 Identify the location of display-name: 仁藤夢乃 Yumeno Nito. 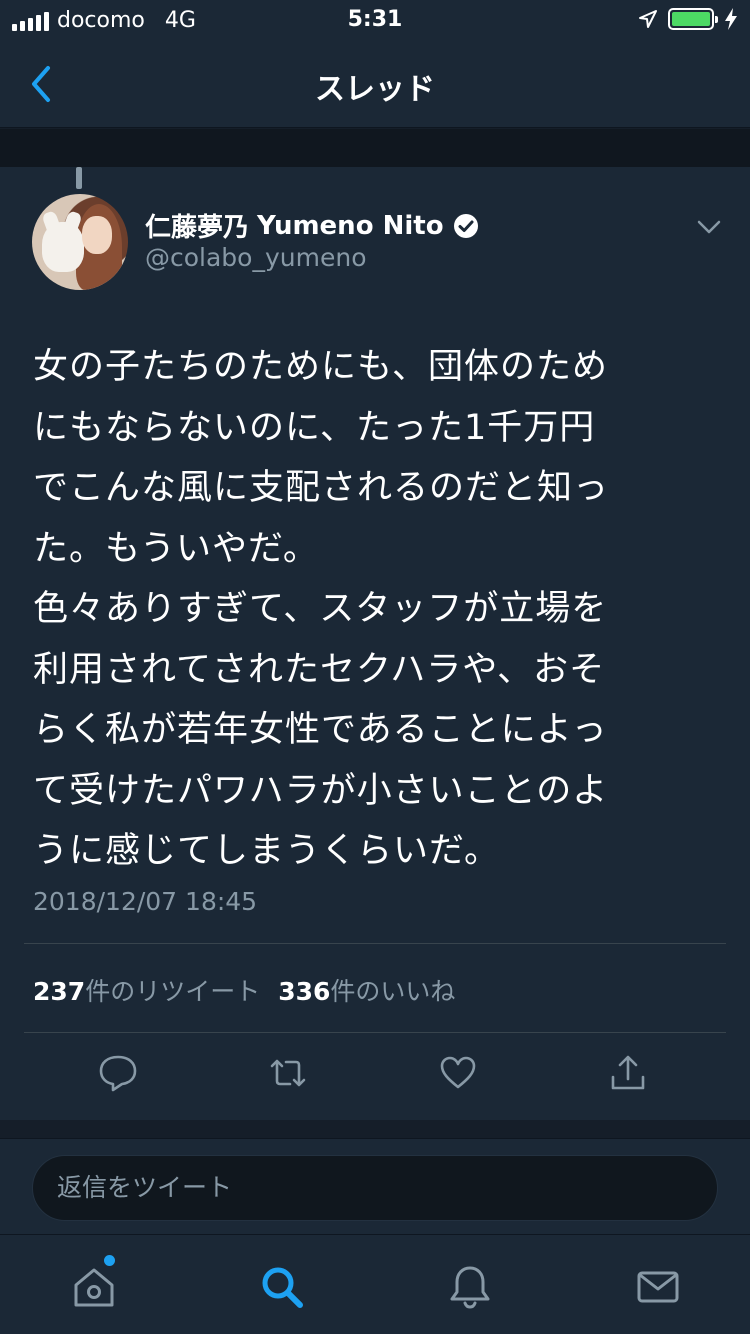
(312, 225).